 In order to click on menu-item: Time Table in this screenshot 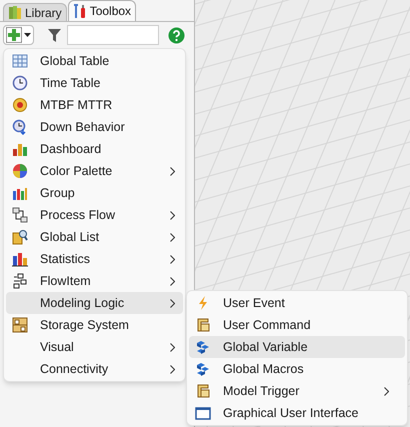, I will do `click(94, 83)`.